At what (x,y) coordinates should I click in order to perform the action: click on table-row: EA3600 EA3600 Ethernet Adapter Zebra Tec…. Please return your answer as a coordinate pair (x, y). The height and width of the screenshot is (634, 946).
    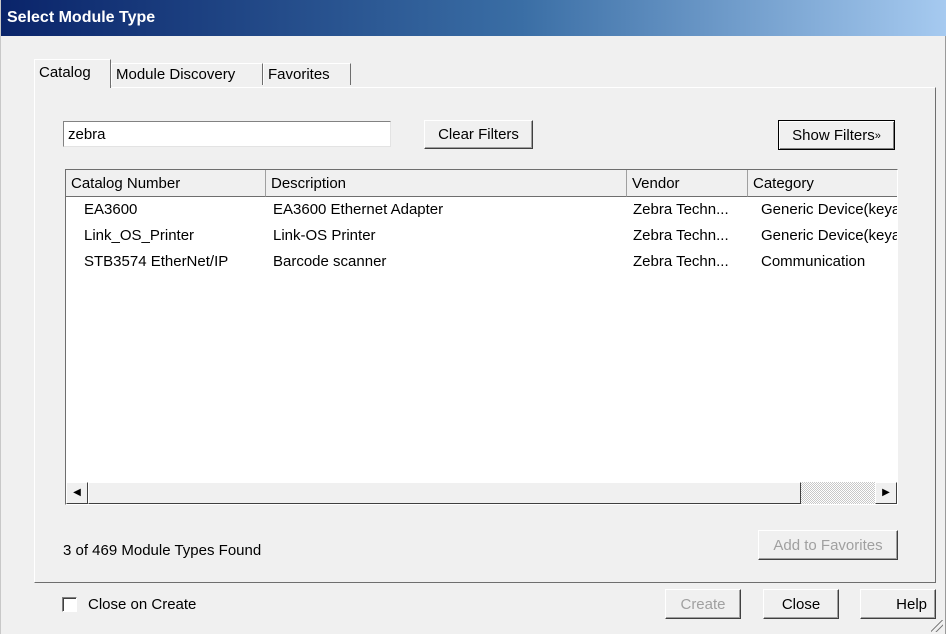
    Looking at the image, I should click on (482, 210).